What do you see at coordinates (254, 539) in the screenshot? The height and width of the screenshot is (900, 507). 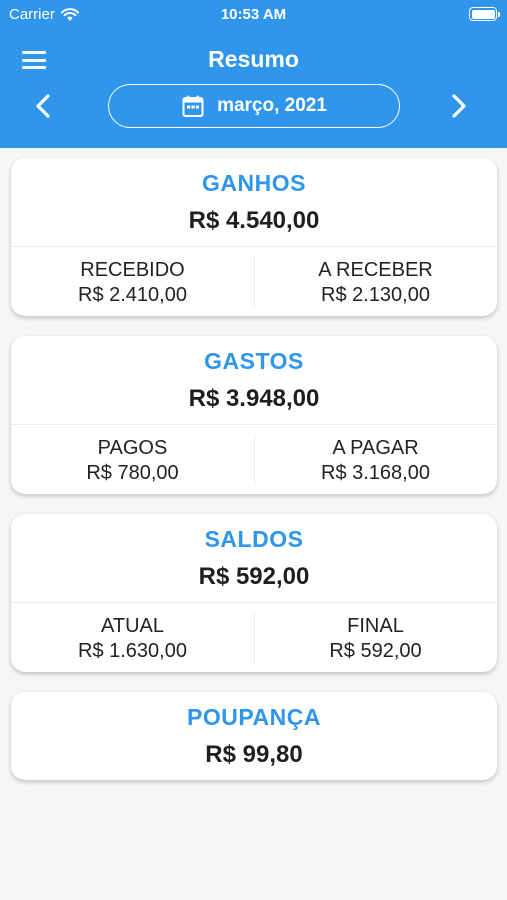 I see `card-title: SALDOS` at bounding box center [254, 539].